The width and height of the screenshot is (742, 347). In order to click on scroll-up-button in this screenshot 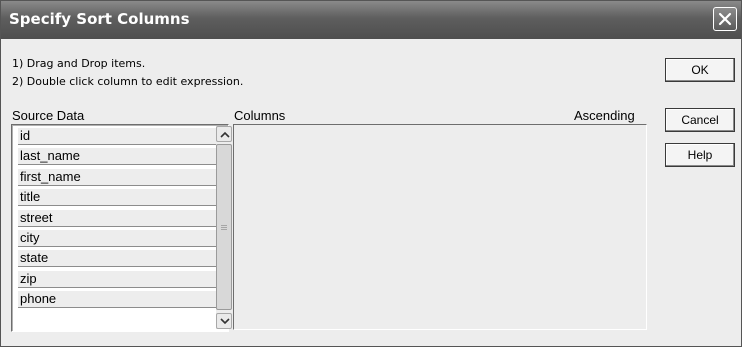, I will do `click(224, 134)`.